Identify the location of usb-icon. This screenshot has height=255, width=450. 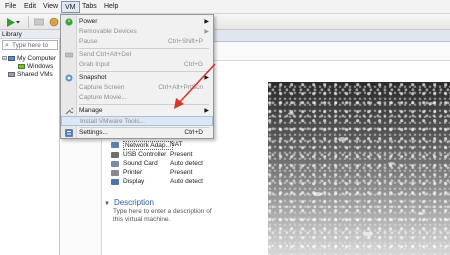
(115, 155).